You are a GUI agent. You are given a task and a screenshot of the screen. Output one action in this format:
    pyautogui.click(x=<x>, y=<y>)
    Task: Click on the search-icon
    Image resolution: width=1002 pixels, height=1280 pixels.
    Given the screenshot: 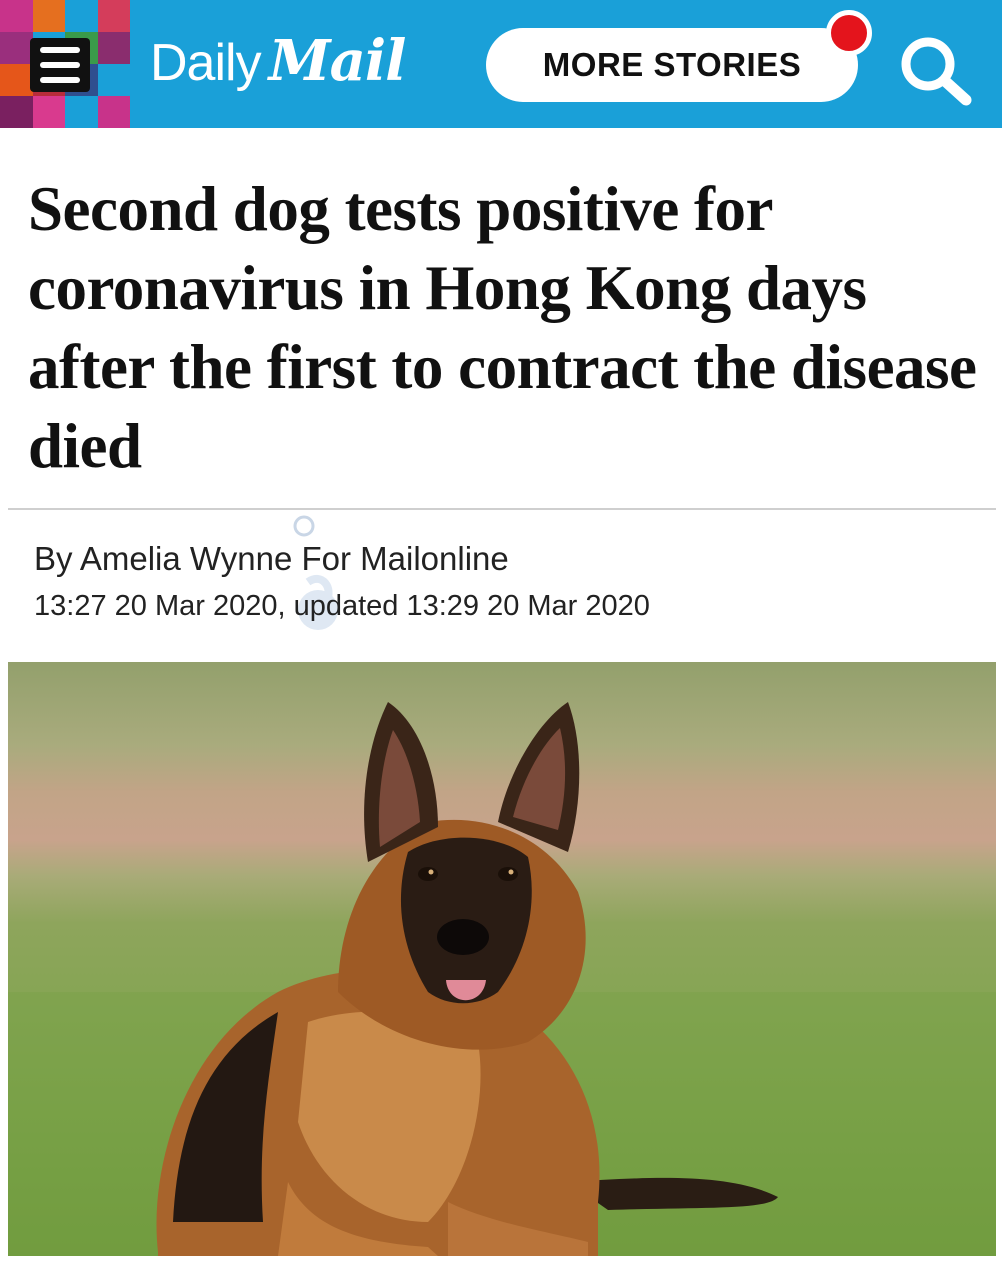 What is the action you would take?
    pyautogui.click(x=935, y=68)
    